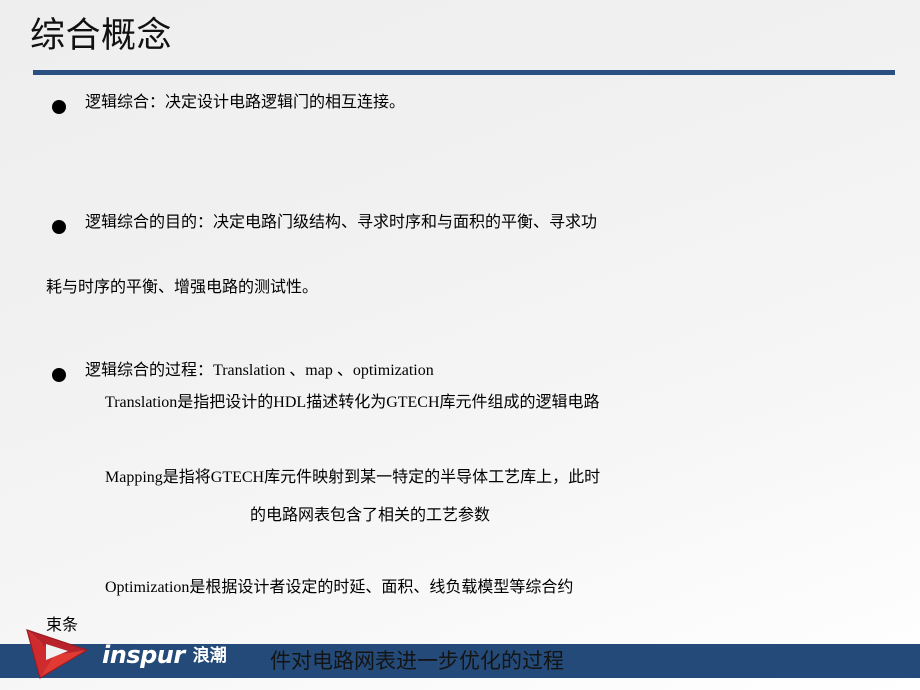 The width and height of the screenshot is (920, 690). I want to click on inspur-wordmark-latin: inspur, so click(143, 655).